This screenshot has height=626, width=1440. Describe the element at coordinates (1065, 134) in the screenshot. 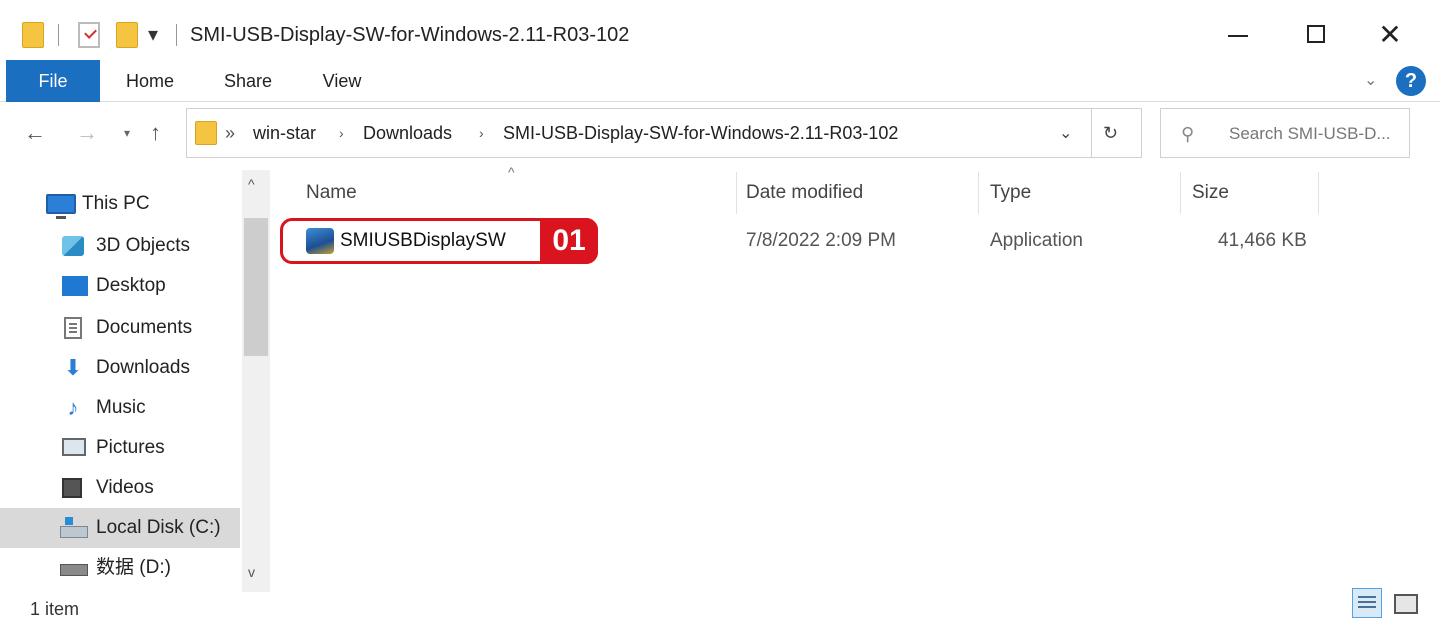

I see `address-dropdown-icon: ⌄` at that location.